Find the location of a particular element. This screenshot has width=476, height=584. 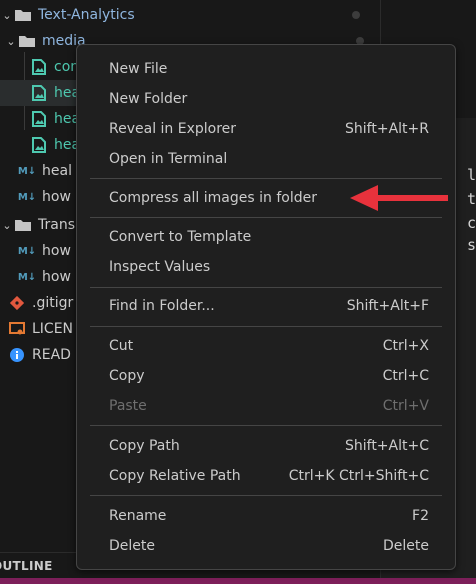

tree-item-label: .gitigr is located at coordinates (53, 303).